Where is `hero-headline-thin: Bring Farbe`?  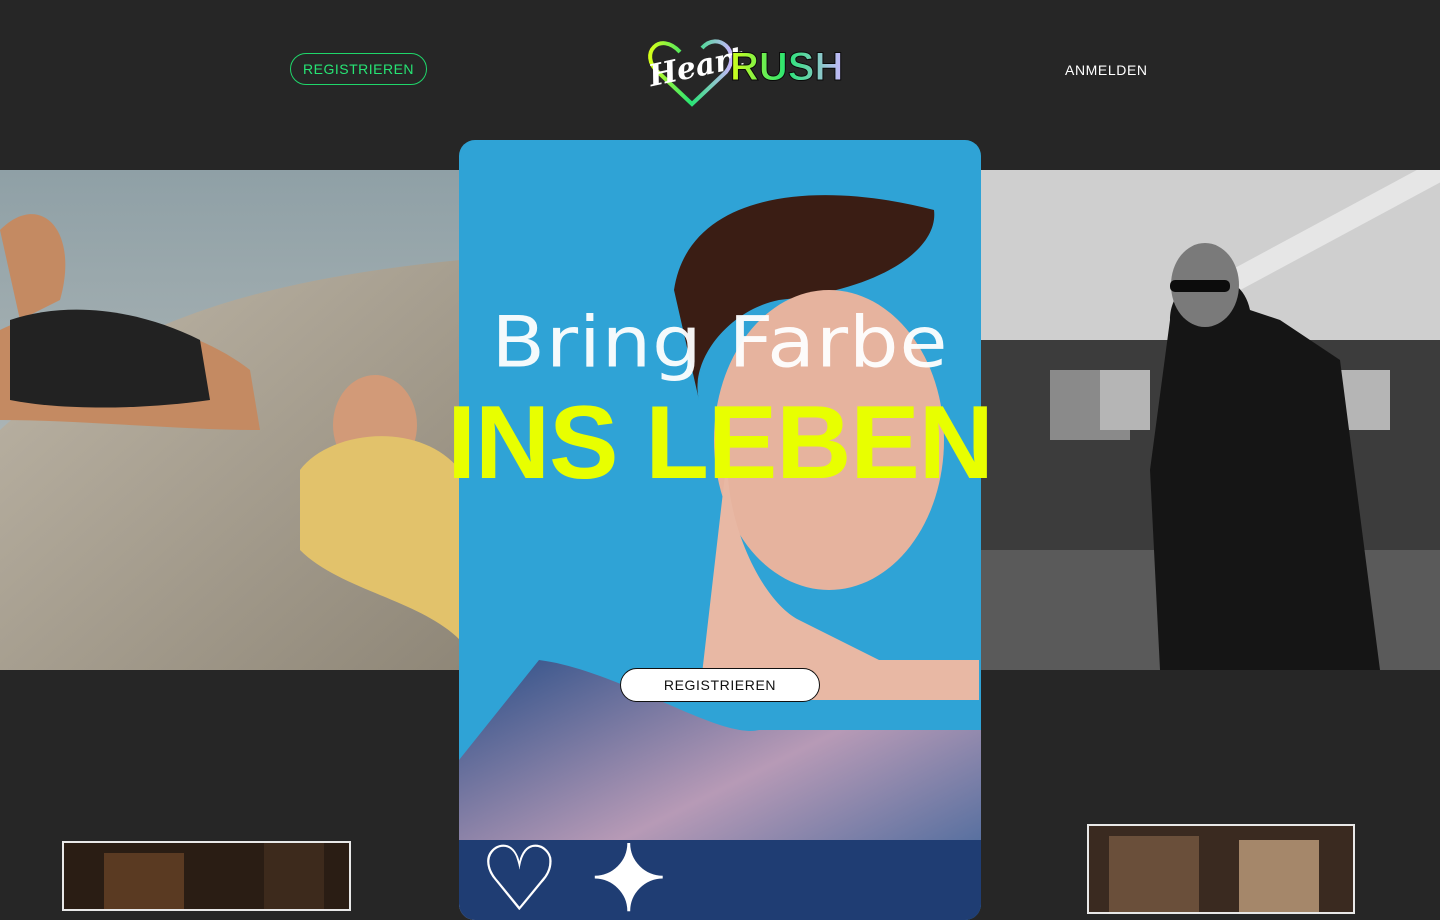
hero-headline-thin: Bring Farbe is located at coordinates (720, 343).